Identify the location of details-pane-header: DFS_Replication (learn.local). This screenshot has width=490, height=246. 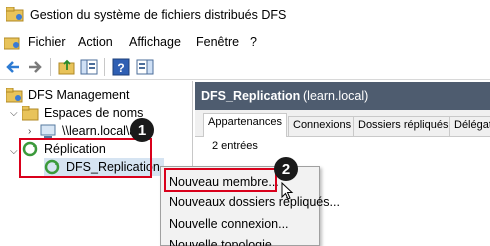
(342, 96).